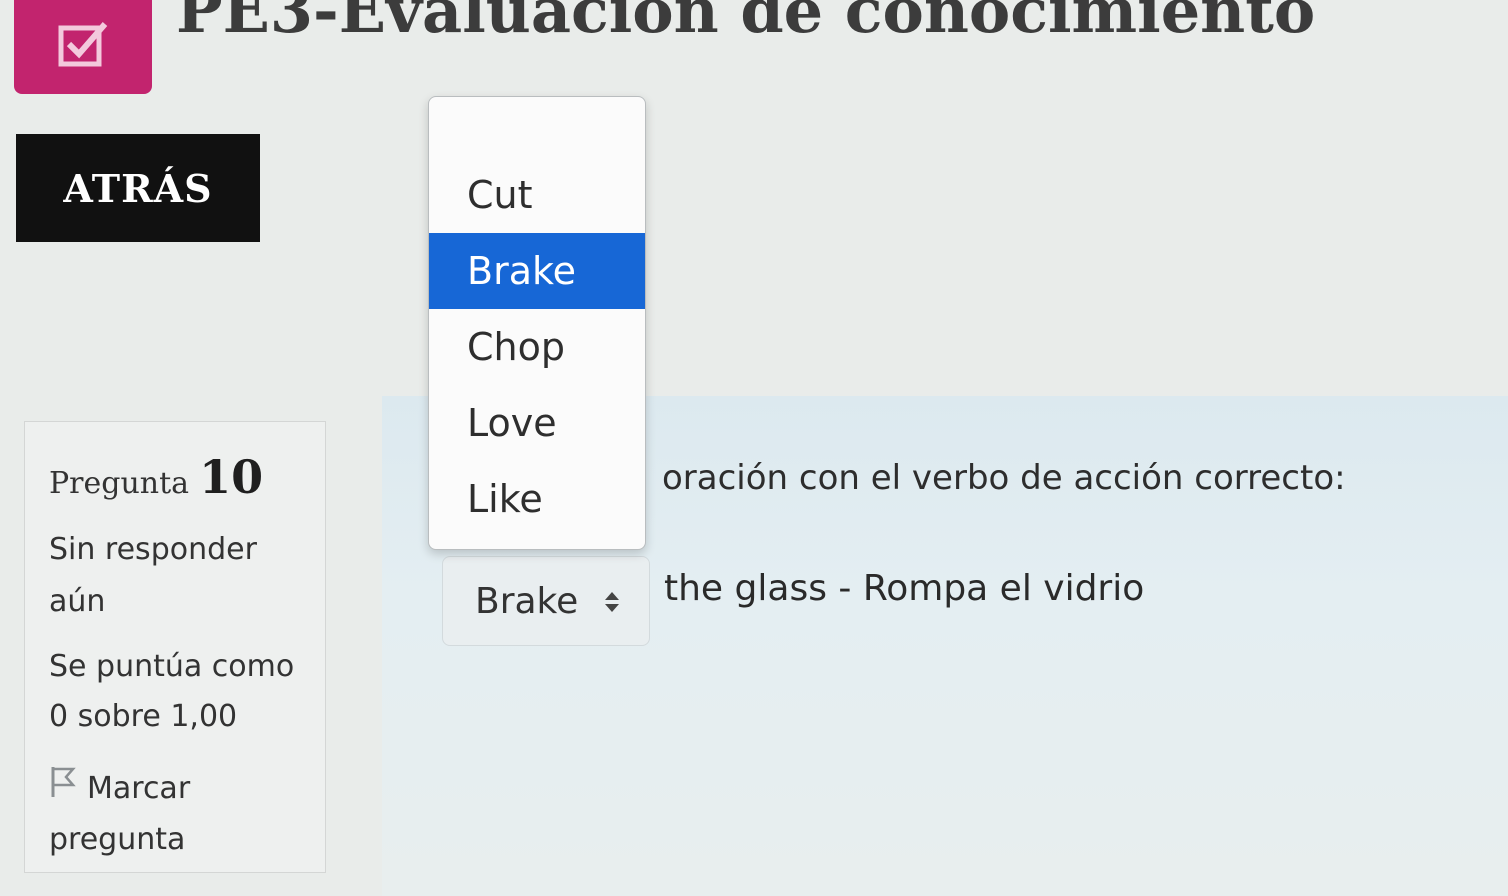 The image size is (1508, 896). I want to click on page-title: PE3-Evaluación de conocimiento, so click(746, 23).